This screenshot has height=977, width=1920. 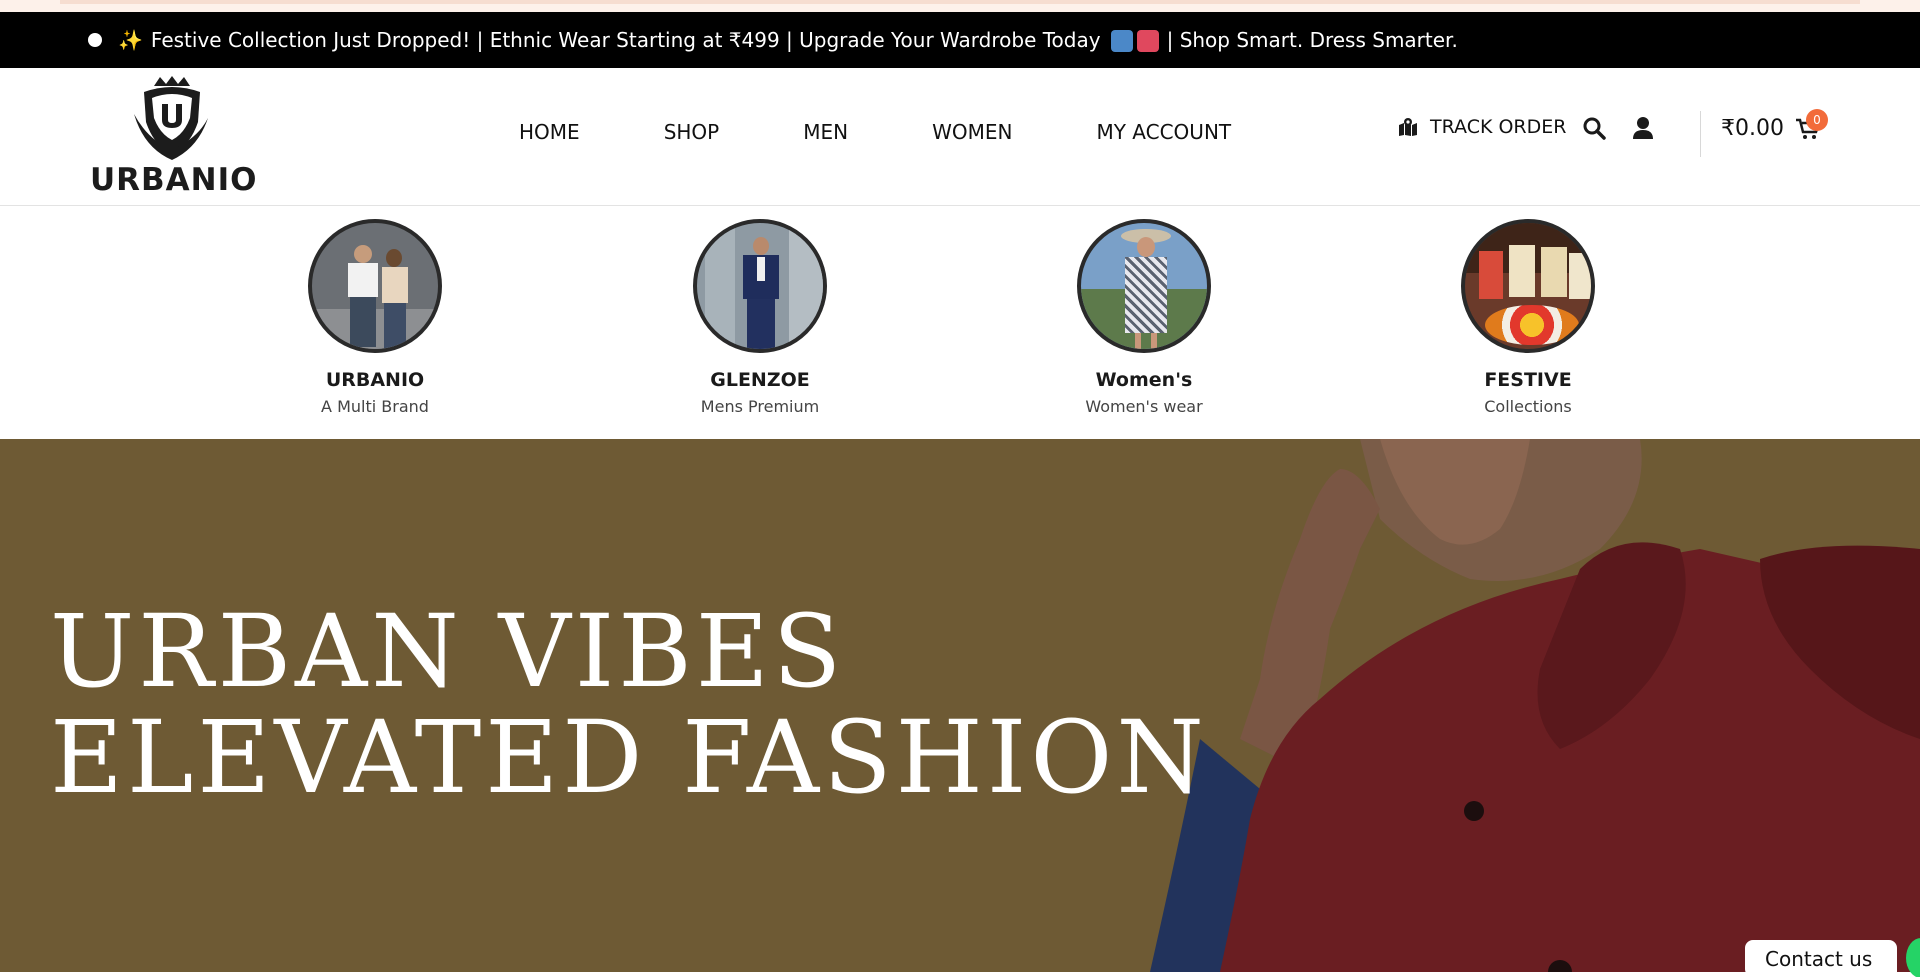 I want to click on category-subtitle: Mens Premium, so click(x=760, y=406).